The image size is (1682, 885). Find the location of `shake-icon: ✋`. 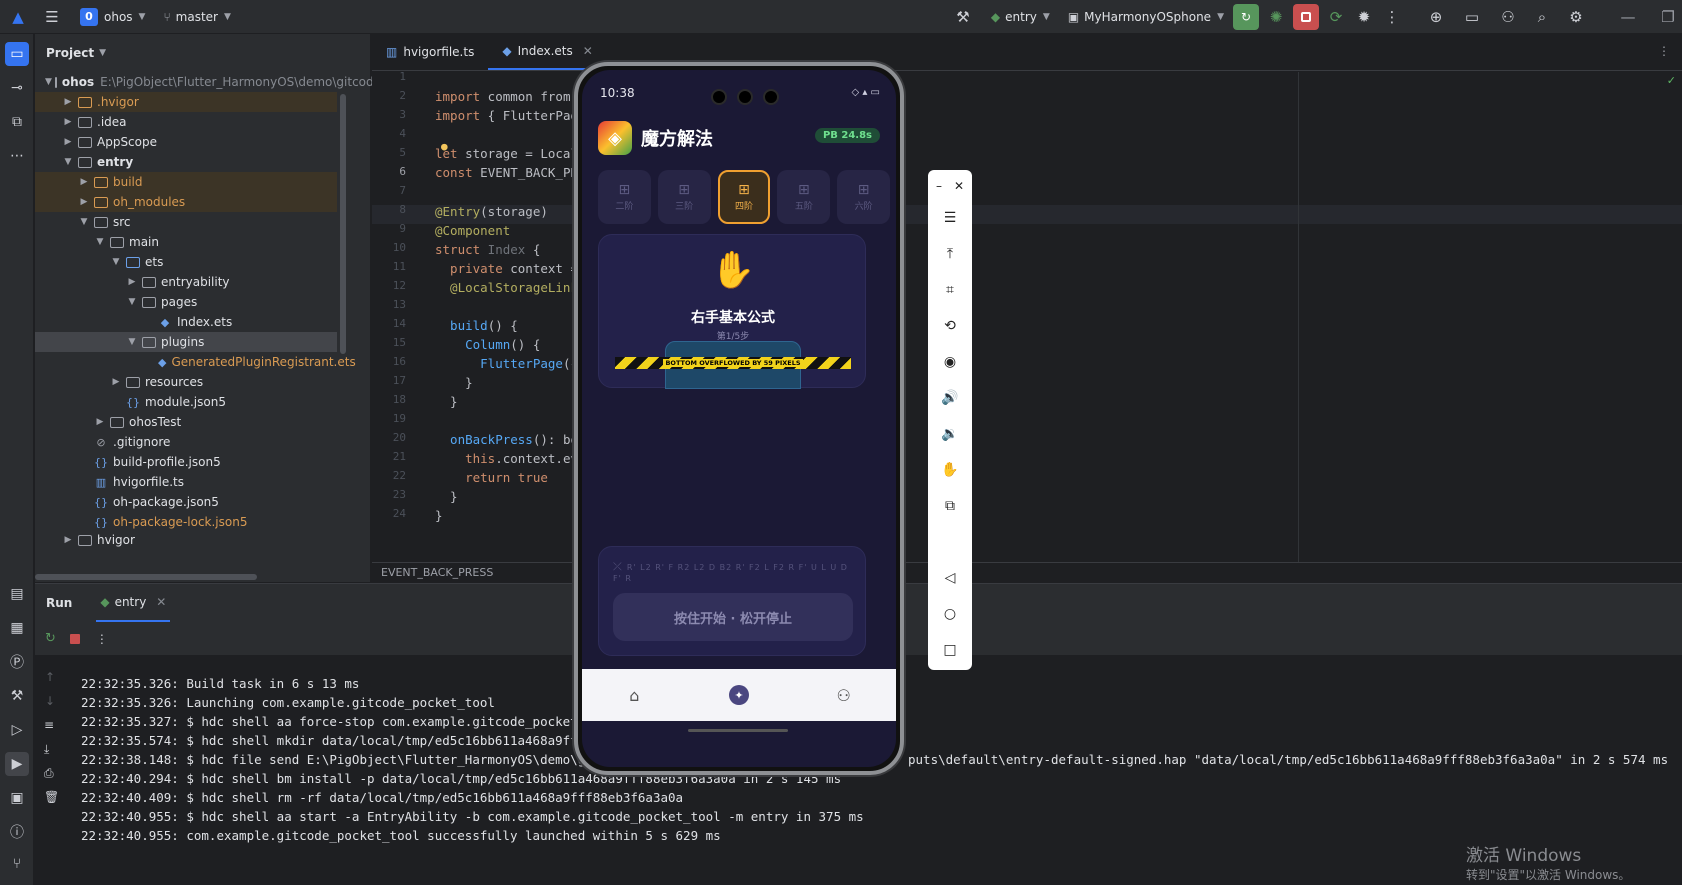

shake-icon: ✋ is located at coordinates (950, 470).